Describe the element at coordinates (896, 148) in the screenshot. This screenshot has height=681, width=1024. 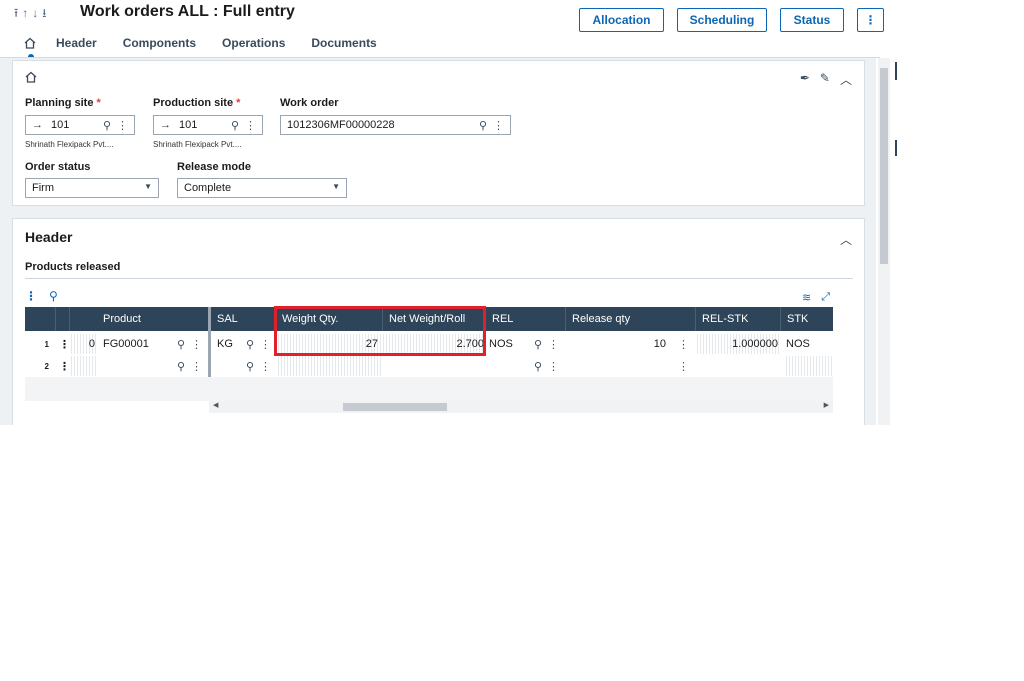
I see `side-panel-edge` at that location.